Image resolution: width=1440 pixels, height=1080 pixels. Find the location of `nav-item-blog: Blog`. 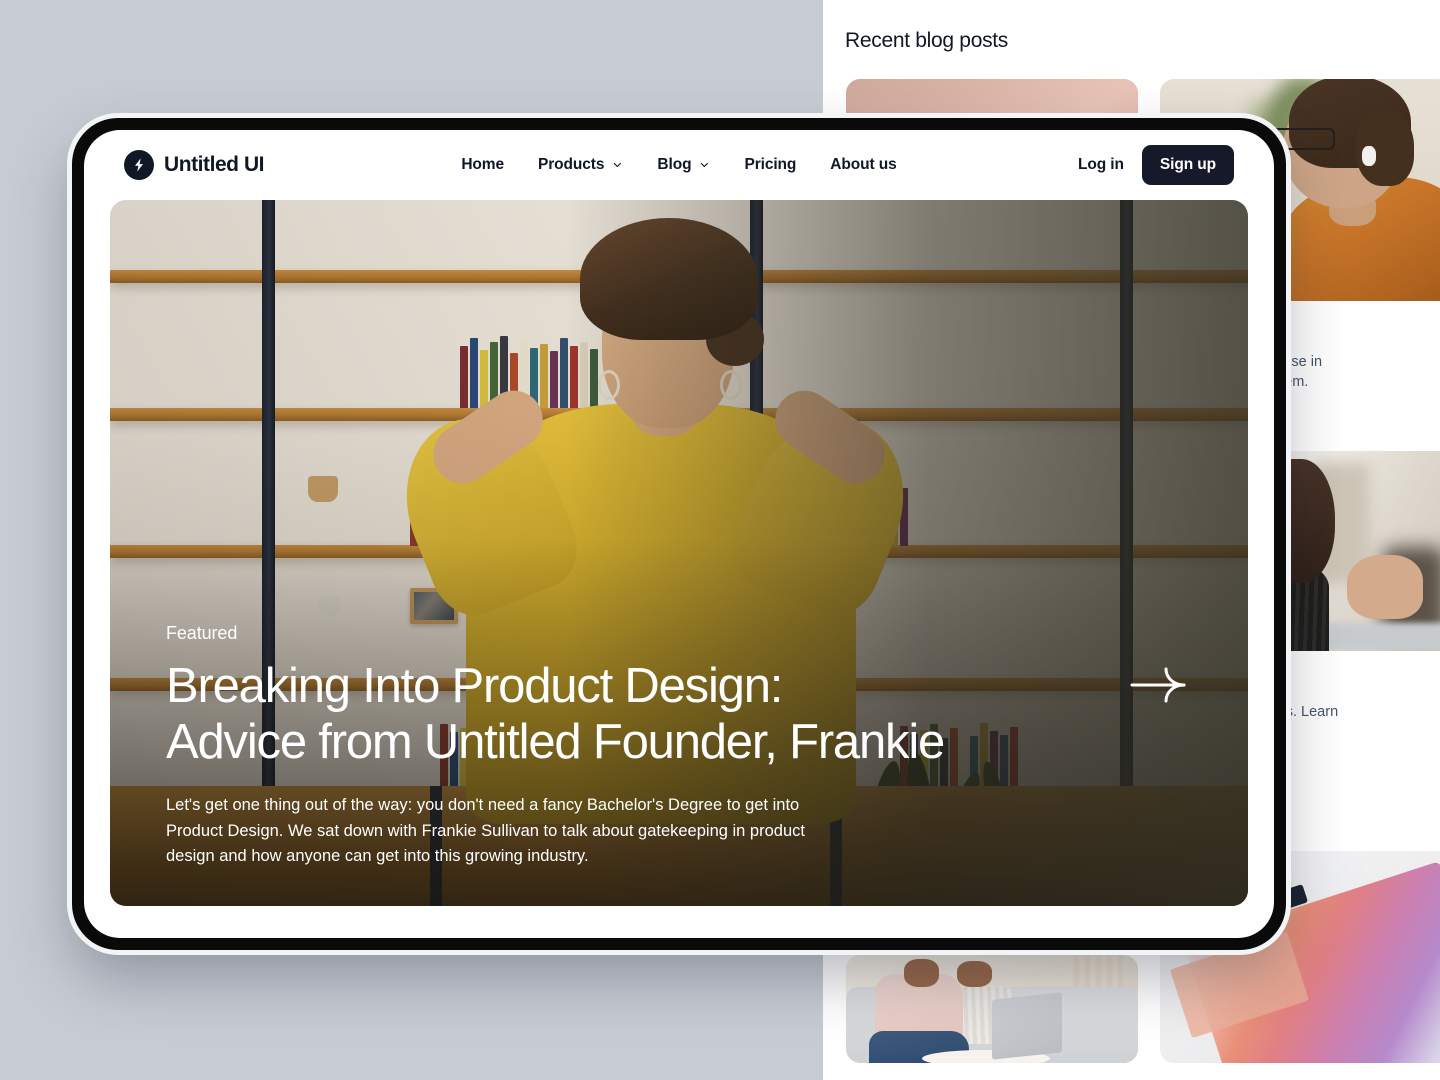

nav-item-blog: Blog is located at coordinates (683, 165).